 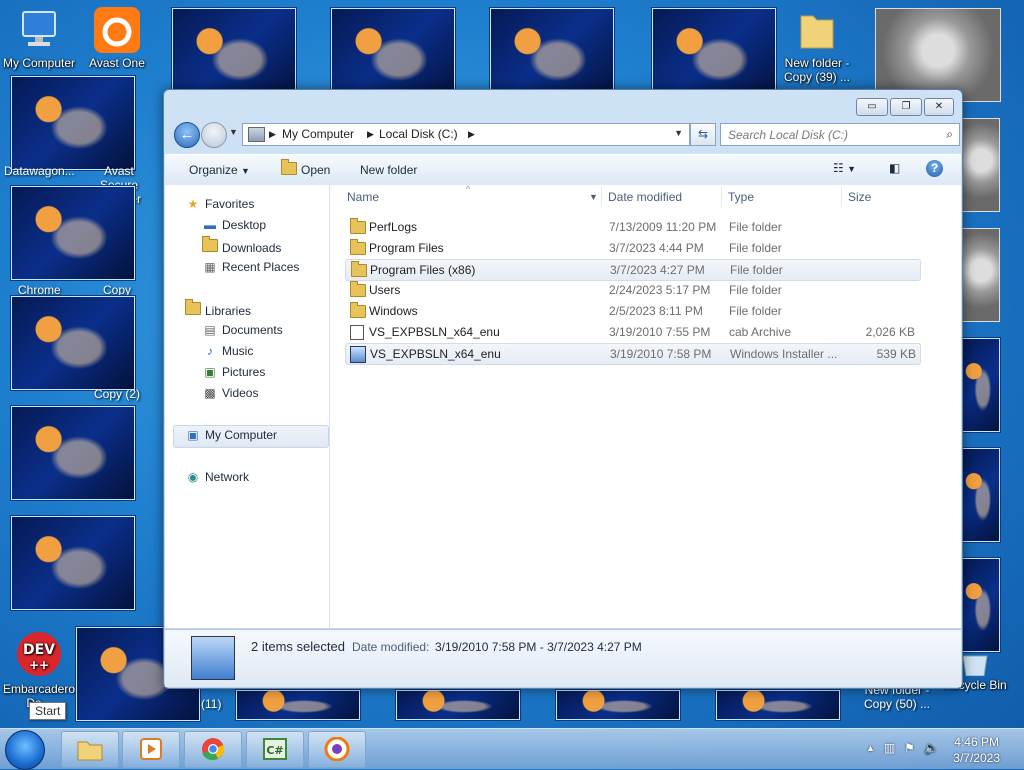 I want to click on svg-text: C#, so click(x=274, y=750).